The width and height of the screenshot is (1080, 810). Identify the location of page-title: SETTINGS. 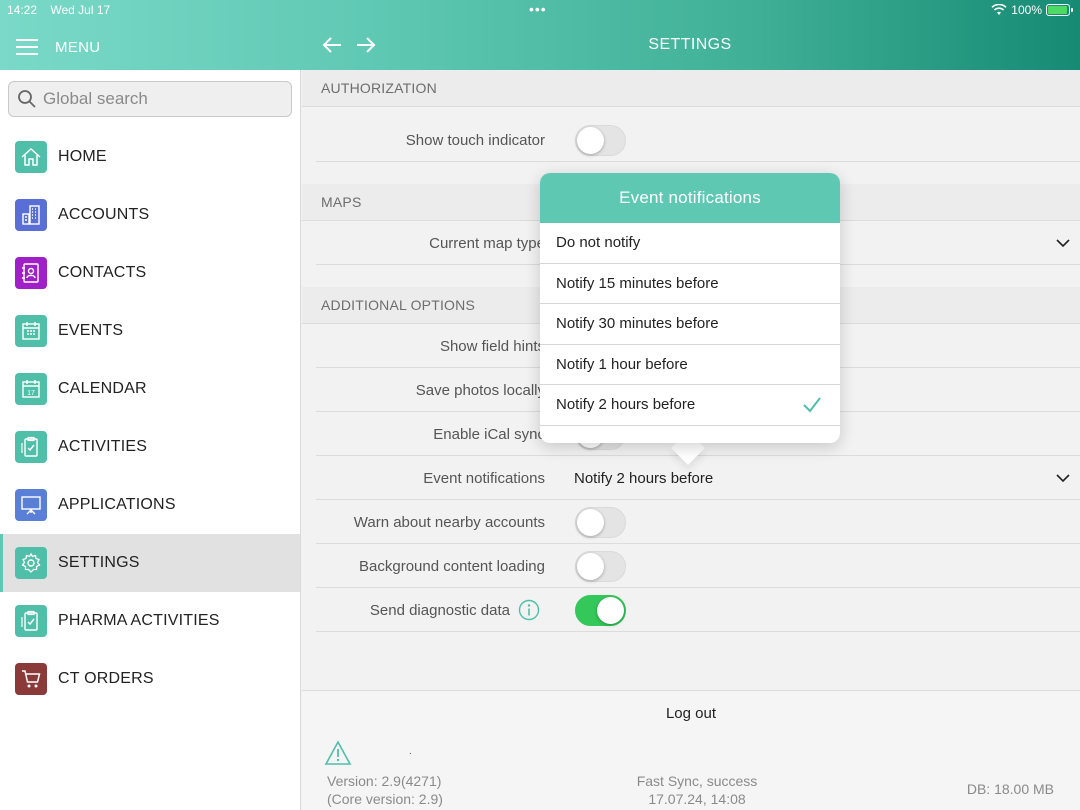
(690, 44).